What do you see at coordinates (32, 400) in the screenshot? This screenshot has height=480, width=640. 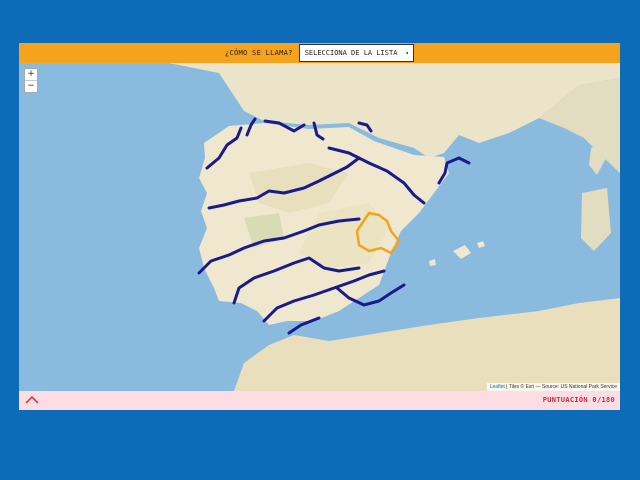 I see `chevron-up-icon` at bounding box center [32, 400].